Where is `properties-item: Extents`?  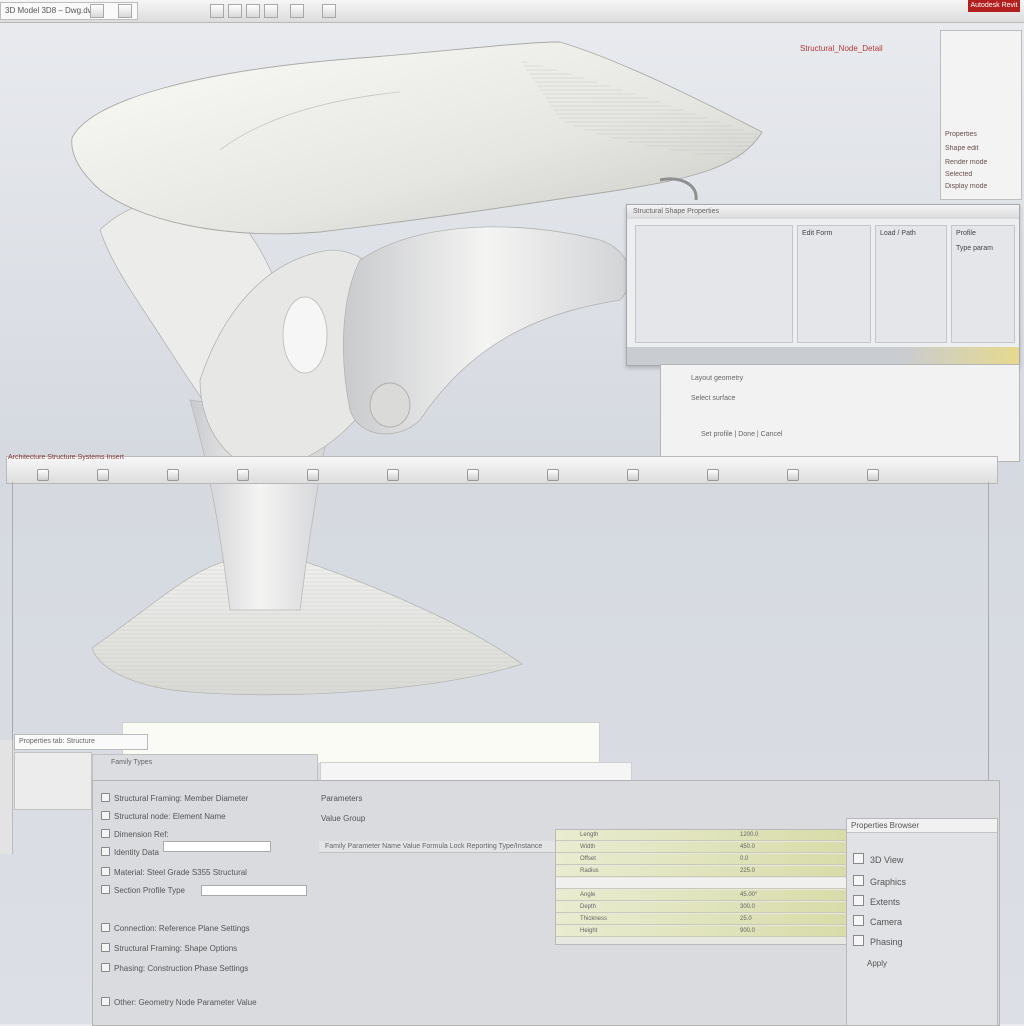
properties-item: Extents is located at coordinates (876, 902).